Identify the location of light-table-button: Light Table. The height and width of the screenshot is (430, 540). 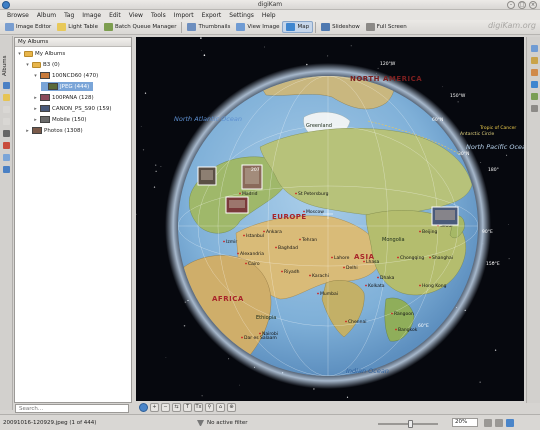
(77, 27).